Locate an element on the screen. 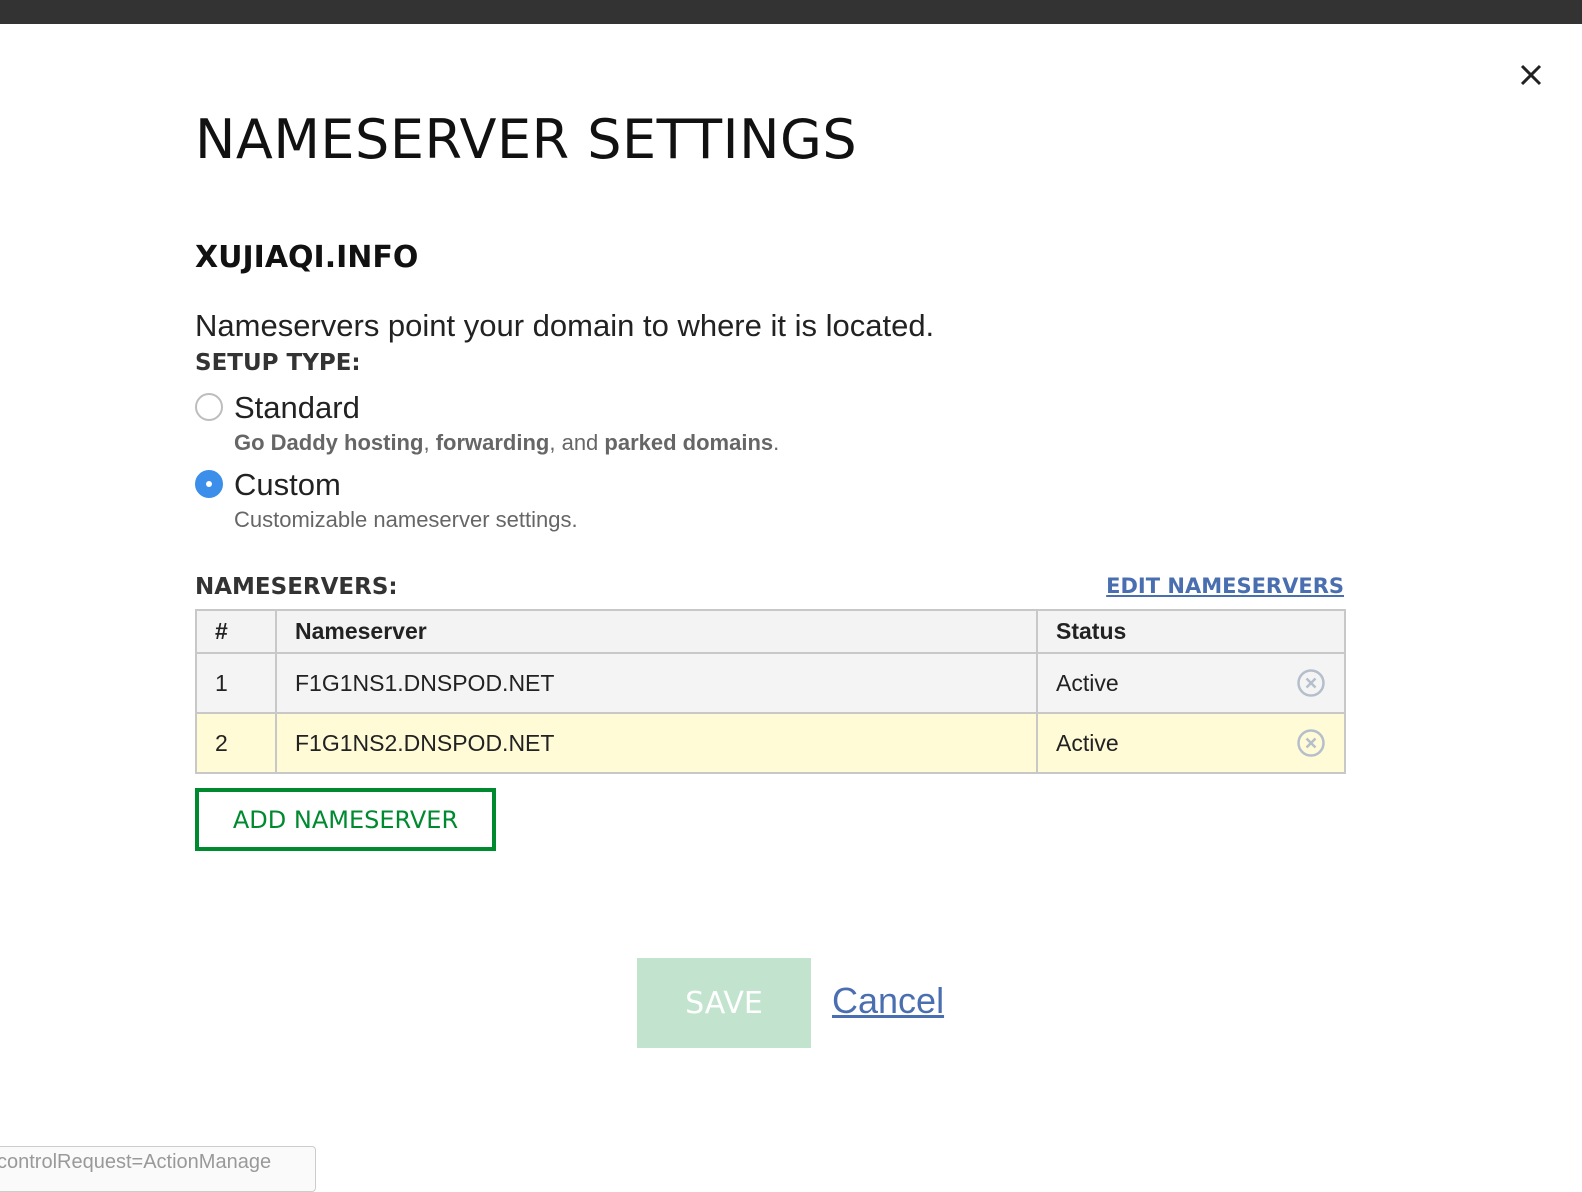  domain-name: XUJIAQI.INFO is located at coordinates (307, 257).